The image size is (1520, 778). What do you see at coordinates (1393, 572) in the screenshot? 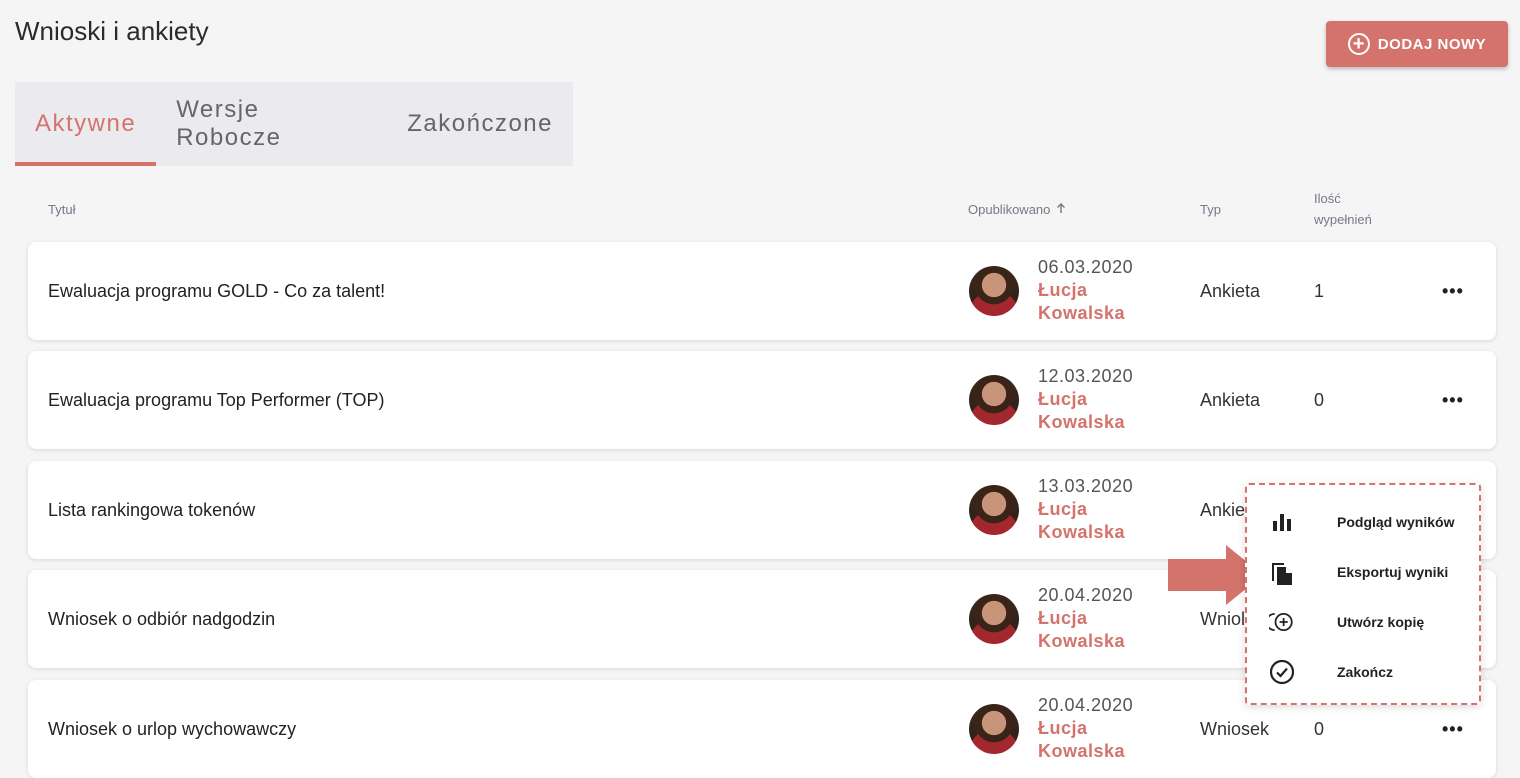
I see `menu-item-label: Eksportuj wyniki` at bounding box center [1393, 572].